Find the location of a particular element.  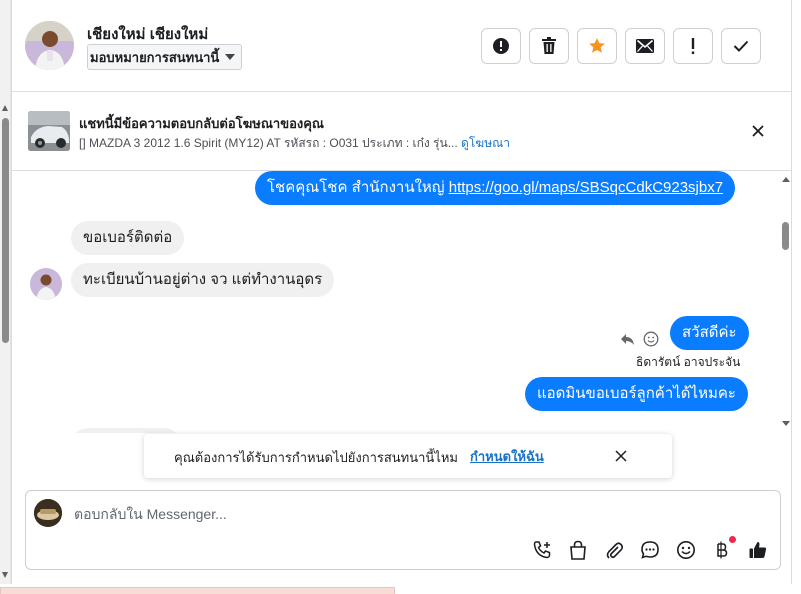

assign-to-me-link: กำหนดให้ฉัน is located at coordinates (507, 456).